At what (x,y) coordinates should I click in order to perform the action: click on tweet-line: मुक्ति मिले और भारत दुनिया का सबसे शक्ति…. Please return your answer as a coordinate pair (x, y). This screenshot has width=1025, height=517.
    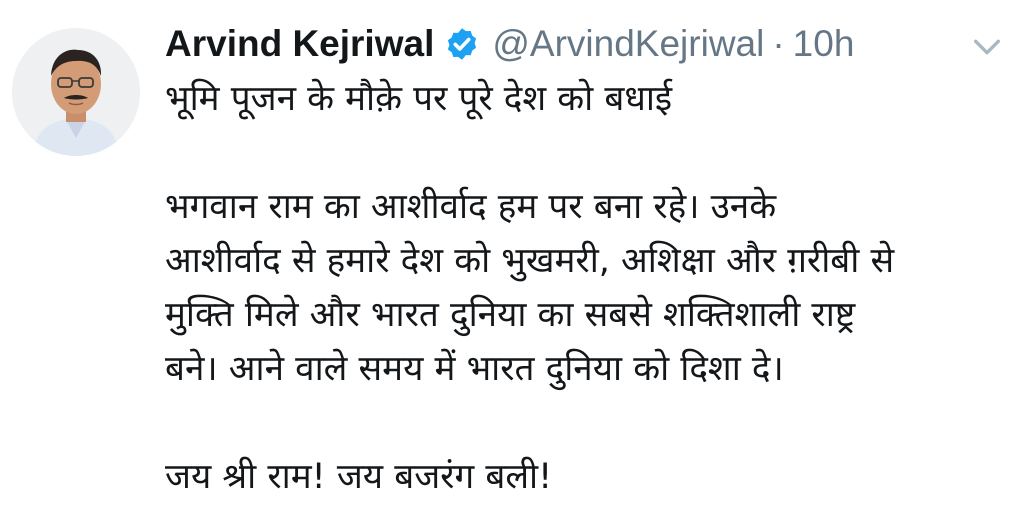
    Looking at the image, I should click on (510, 315).